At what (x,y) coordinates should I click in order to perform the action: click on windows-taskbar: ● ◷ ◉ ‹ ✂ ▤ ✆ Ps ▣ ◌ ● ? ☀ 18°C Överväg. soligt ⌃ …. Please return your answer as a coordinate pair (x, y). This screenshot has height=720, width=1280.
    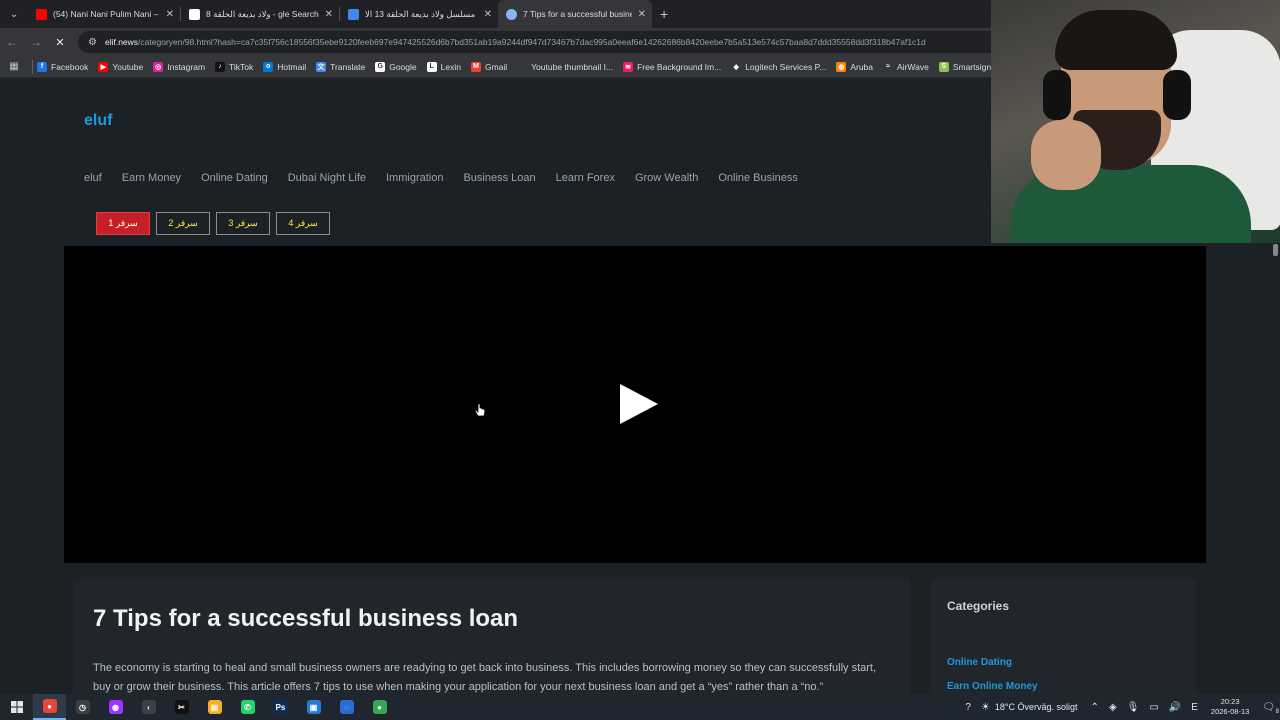
    Looking at the image, I should click on (640, 707).